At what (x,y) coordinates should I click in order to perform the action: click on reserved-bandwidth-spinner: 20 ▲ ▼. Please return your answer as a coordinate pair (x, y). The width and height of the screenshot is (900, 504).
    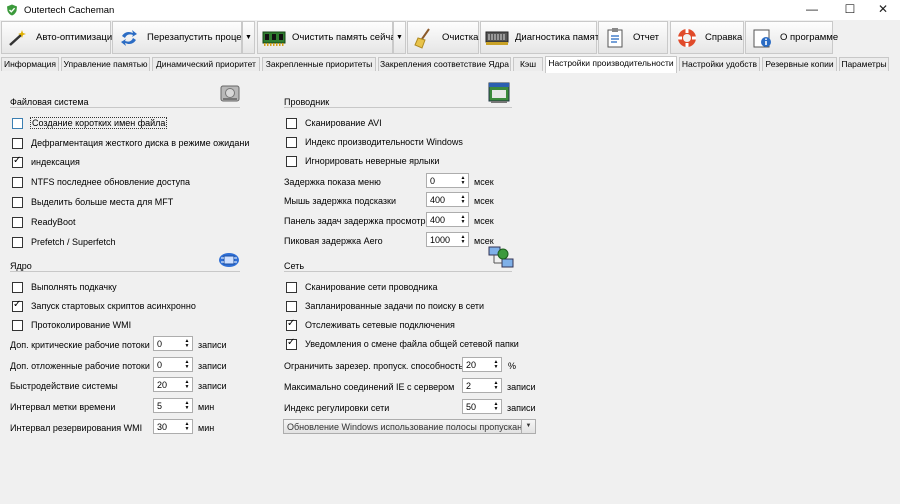
    Looking at the image, I should click on (482, 364).